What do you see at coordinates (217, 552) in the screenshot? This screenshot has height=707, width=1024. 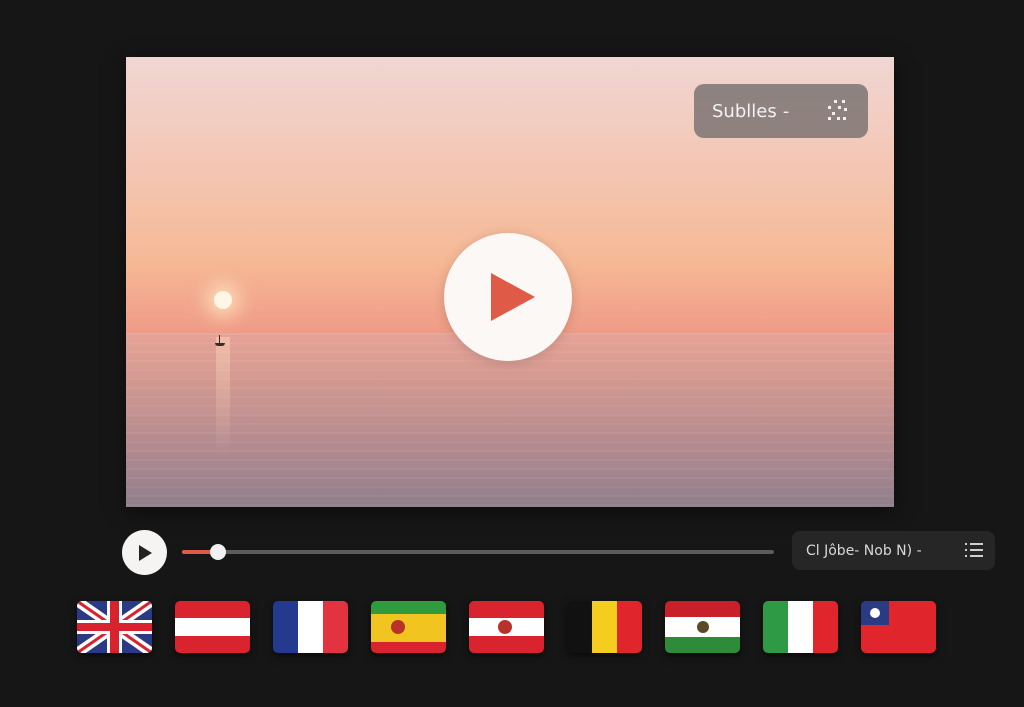 I see `progress-handle` at bounding box center [217, 552].